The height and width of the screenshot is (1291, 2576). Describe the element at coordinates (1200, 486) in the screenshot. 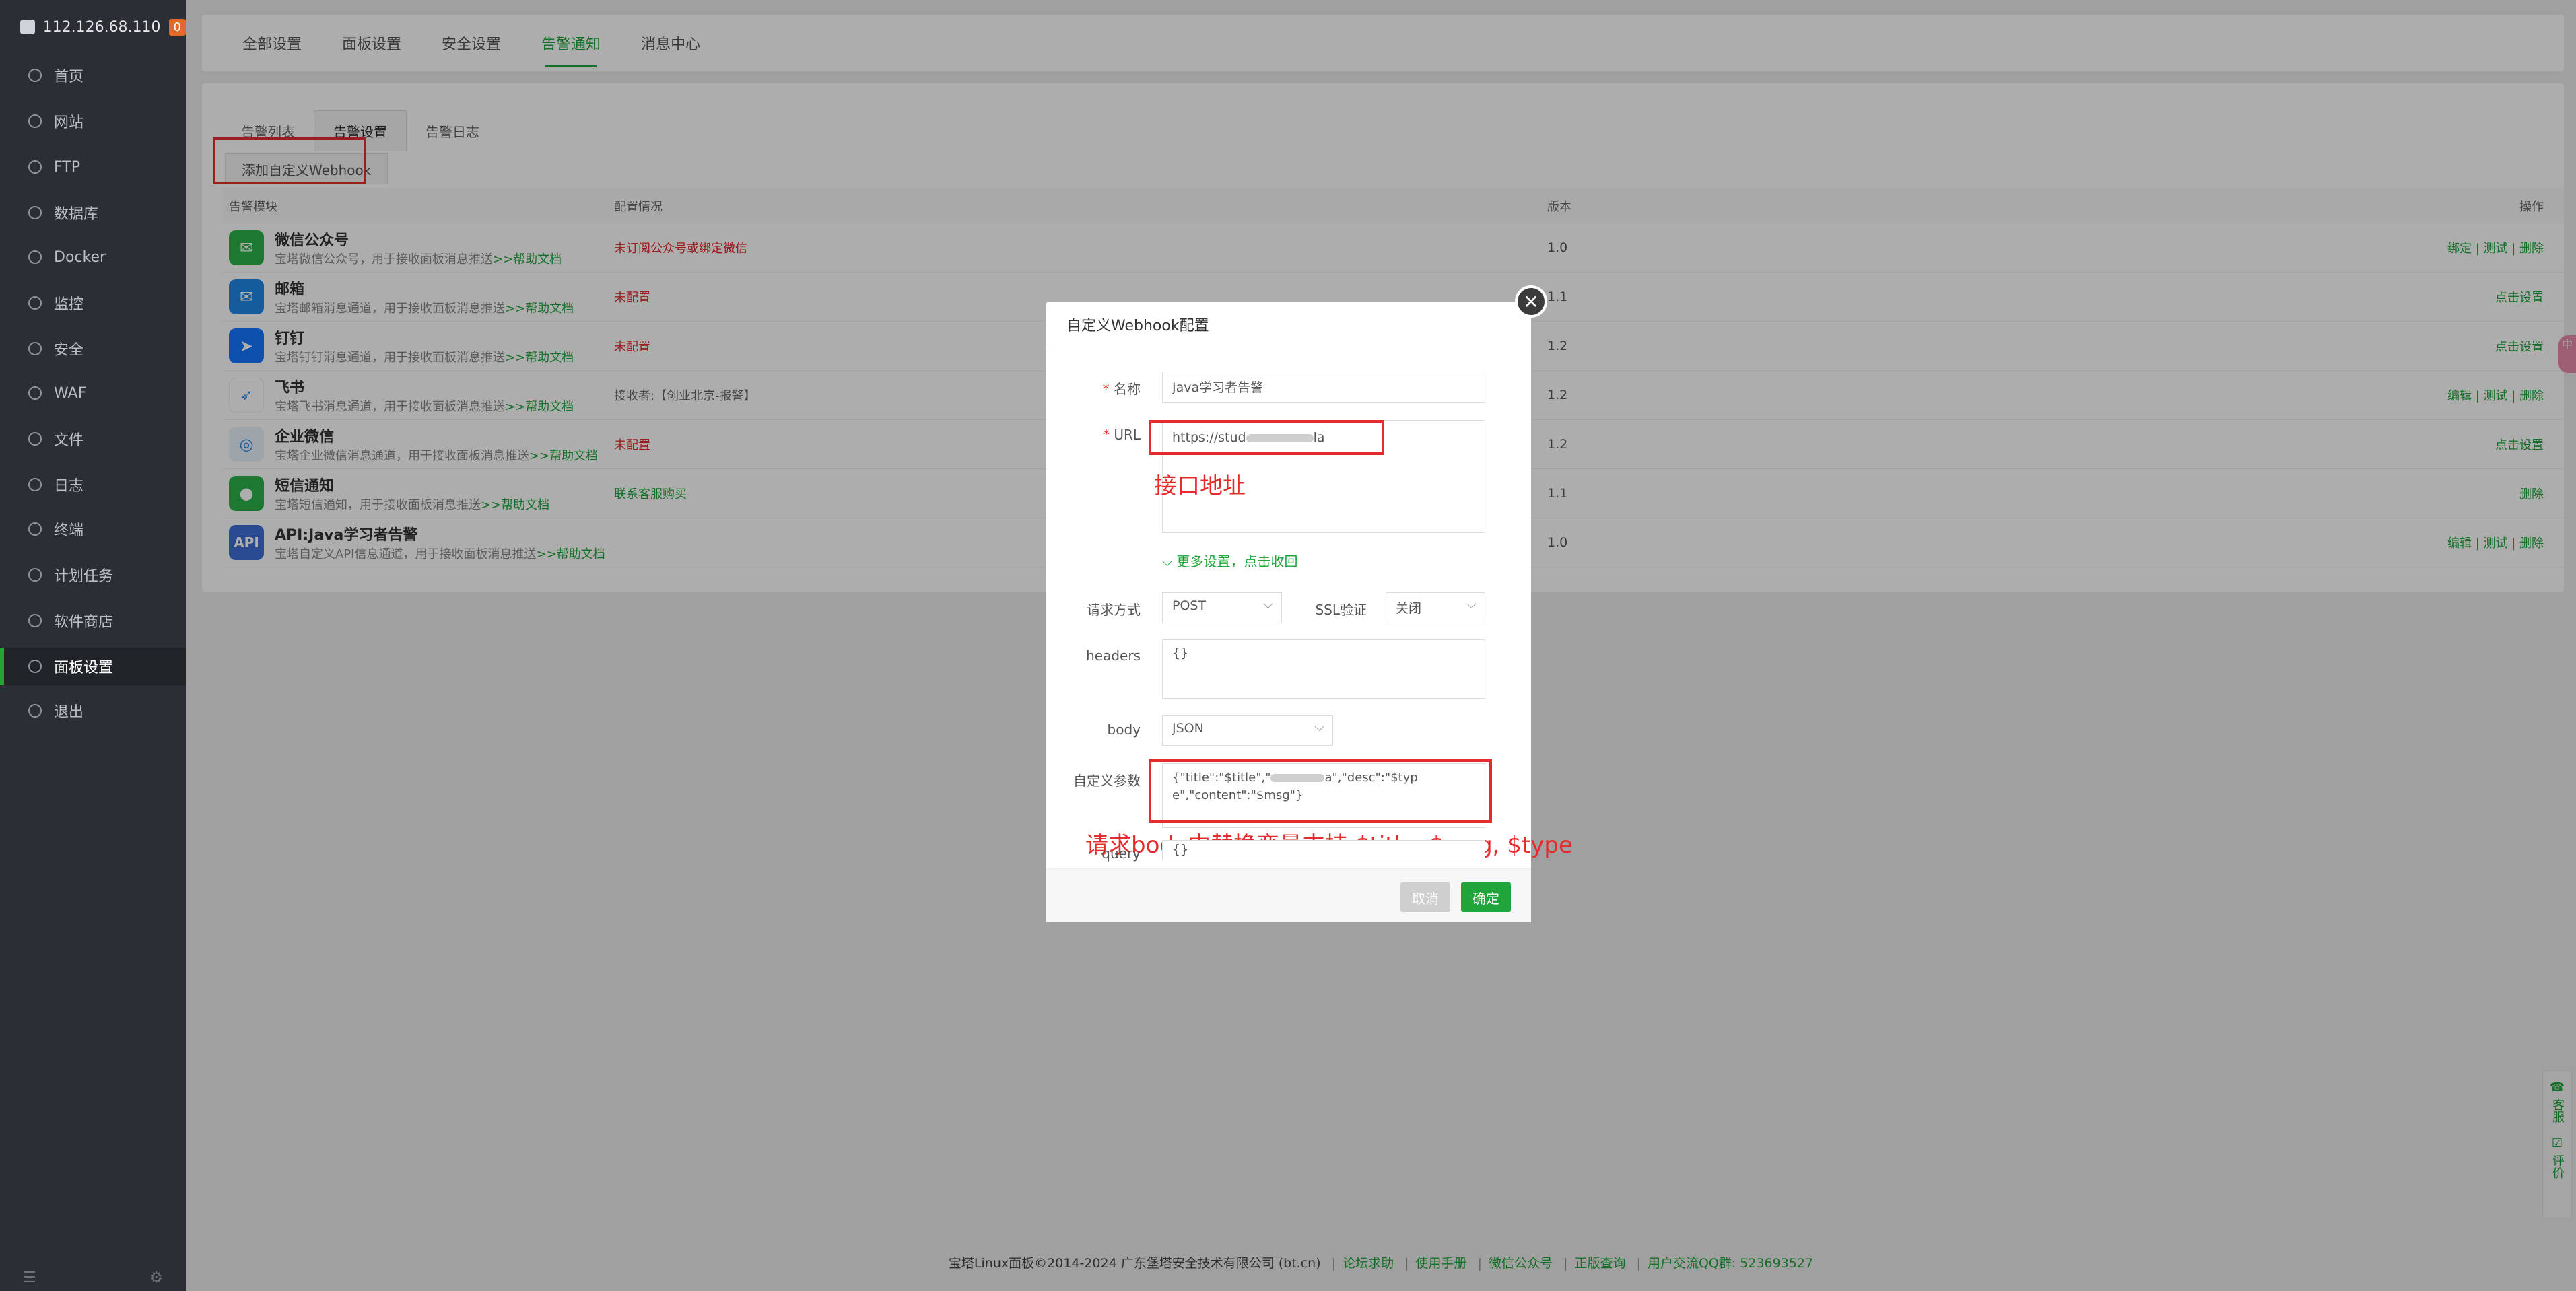

I see `url-annotation: 接口地址` at that location.